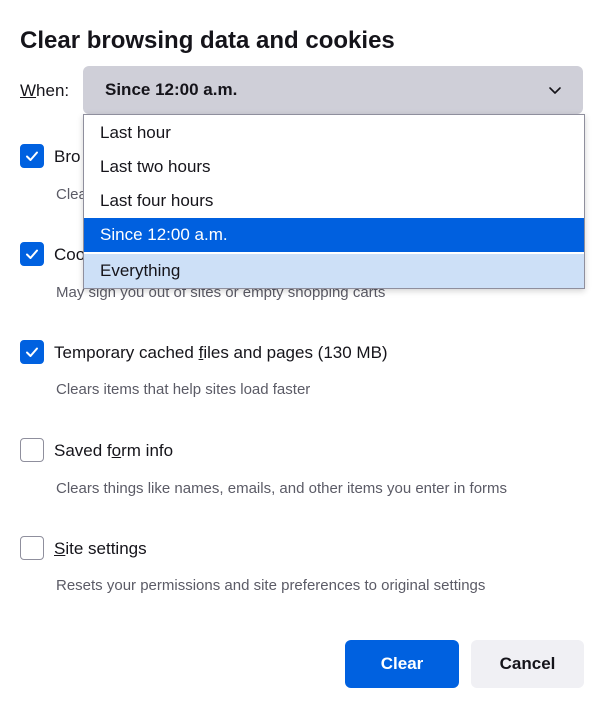 Image resolution: width=602 pixels, height=706 pixels. Describe the element at coordinates (334, 133) in the screenshot. I see `option-last-hour: Last hour` at that location.